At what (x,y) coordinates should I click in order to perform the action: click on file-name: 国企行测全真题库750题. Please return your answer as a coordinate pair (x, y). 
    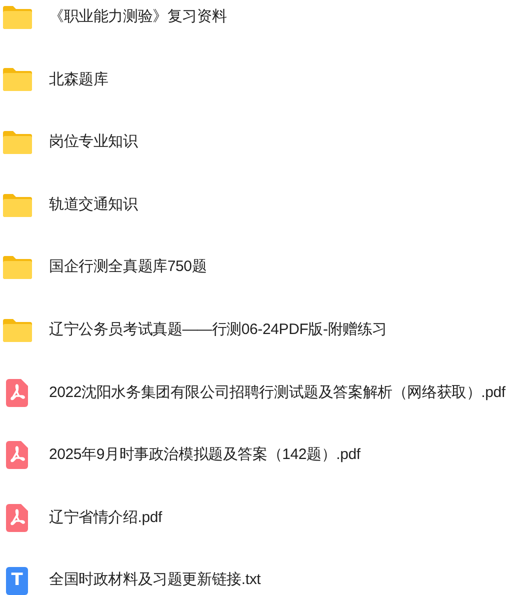
    Looking at the image, I should click on (128, 267).